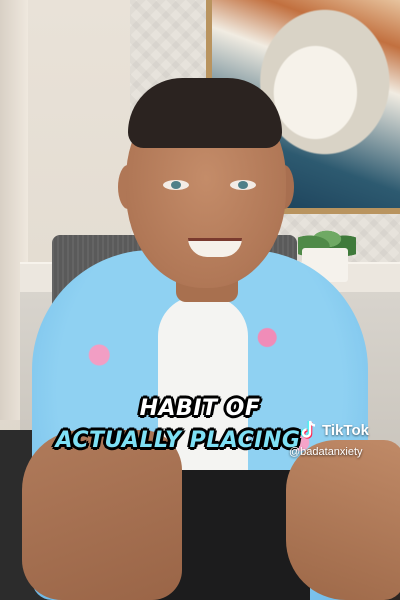 This screenshot has height=600, width=400. What do you see at coordinates (102, 515) in the screenshot?
I see `left-arm` at bounding box center [102, 515].